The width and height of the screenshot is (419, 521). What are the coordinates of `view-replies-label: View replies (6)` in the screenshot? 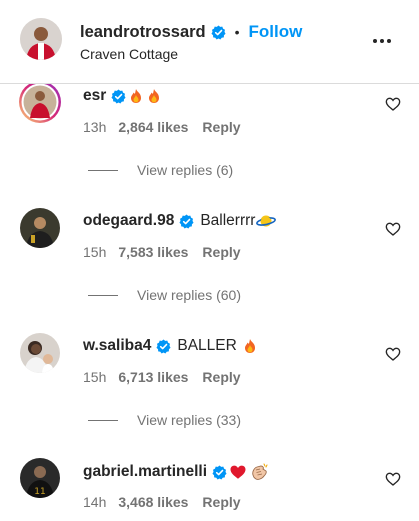 It's located at (185, 170).